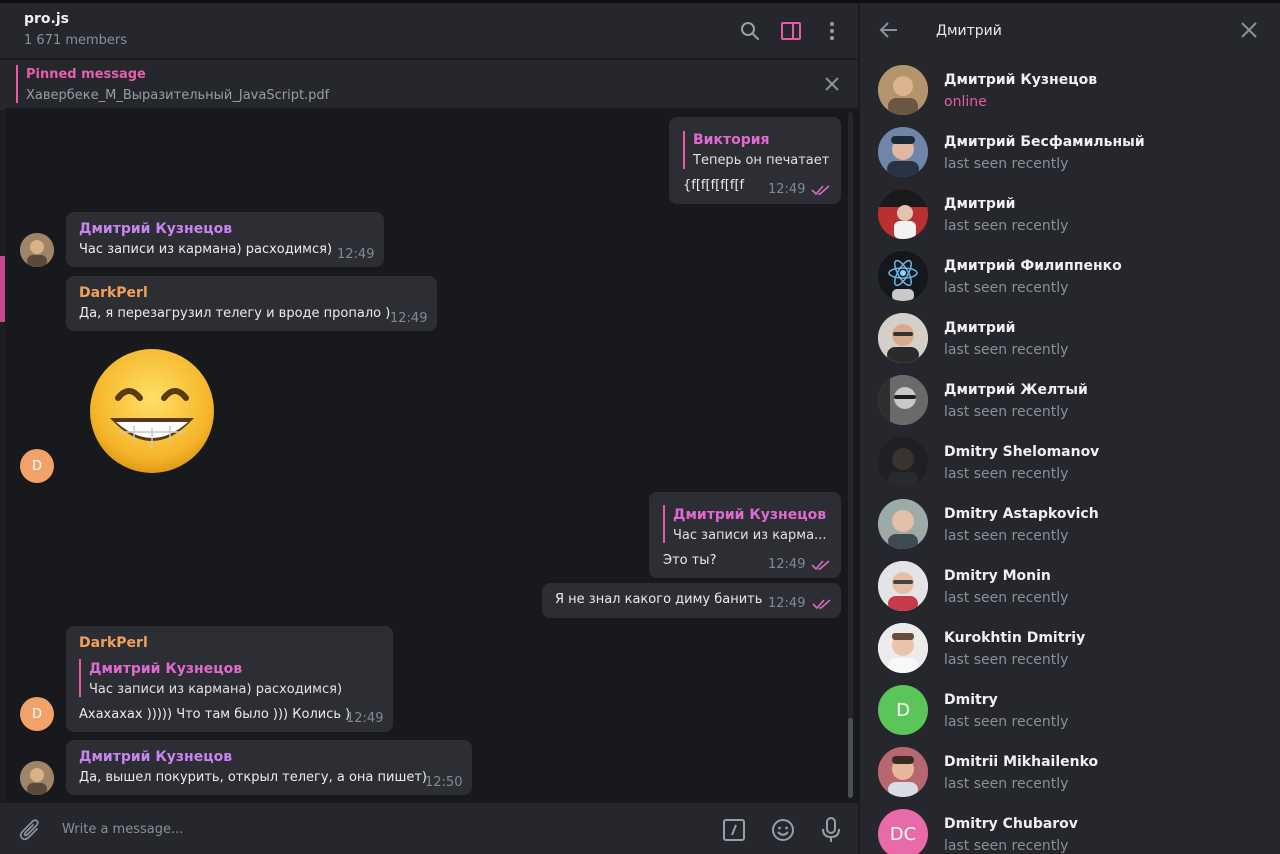 Image resolution: width=1280 pixels, height=854 pixels. I want to click on attach-icon, so click(30, 830).